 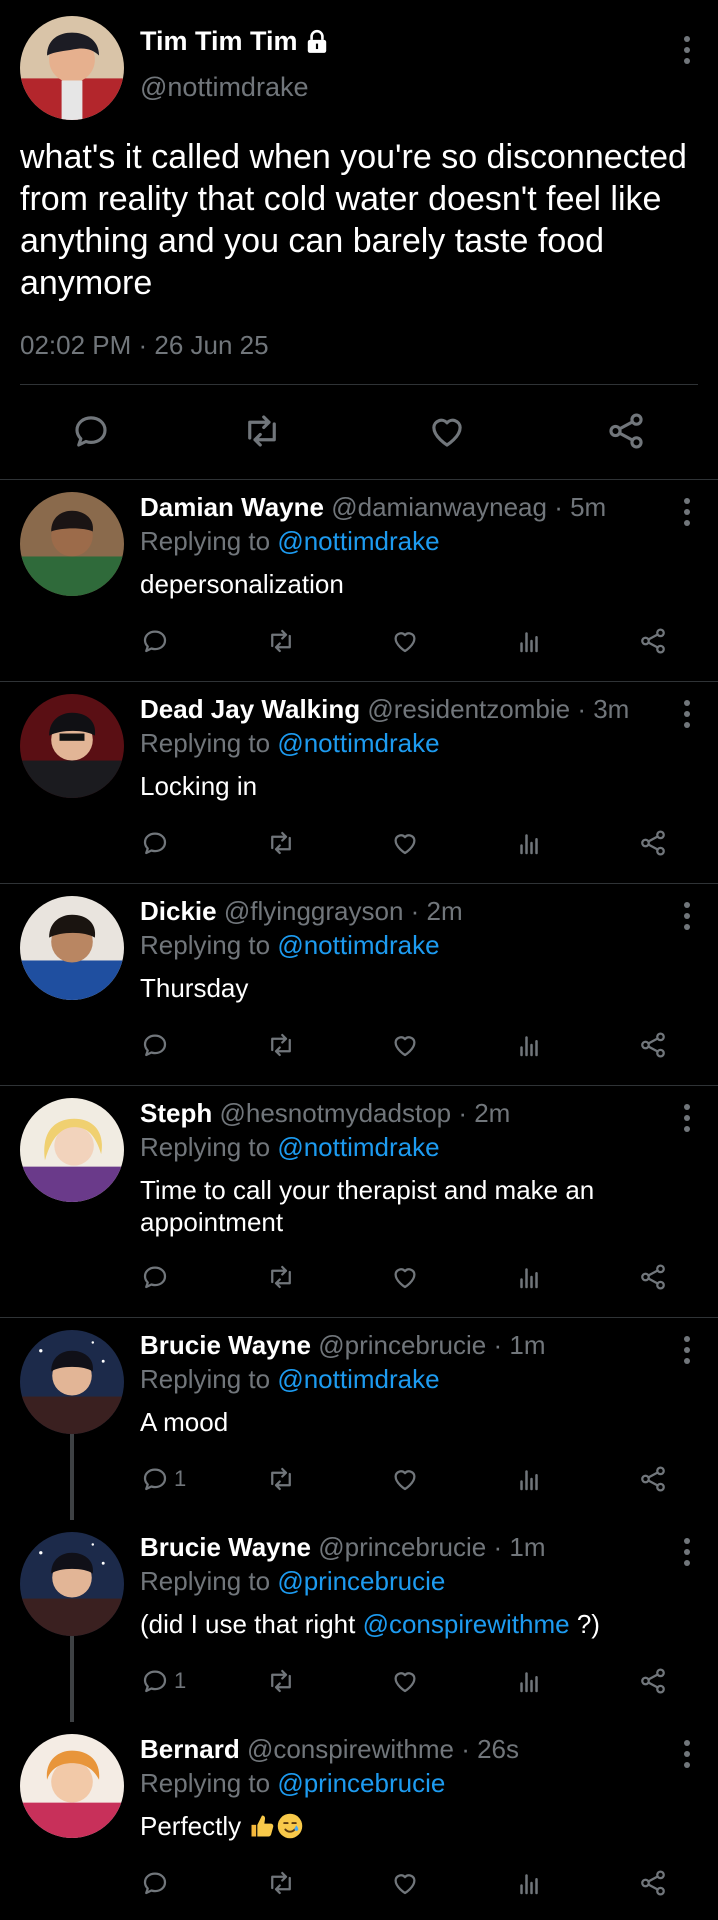 What do you see at coordinates (359, 434) in the screenshot?
I see `tweet-actions` at bounding box center [359, 434].